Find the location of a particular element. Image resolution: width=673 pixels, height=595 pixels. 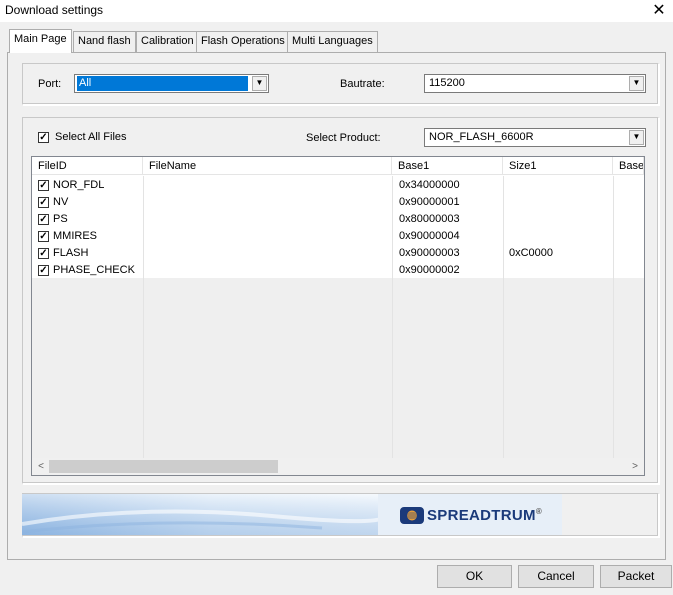

packet-button: Packet is located at coordinates (636, 576).